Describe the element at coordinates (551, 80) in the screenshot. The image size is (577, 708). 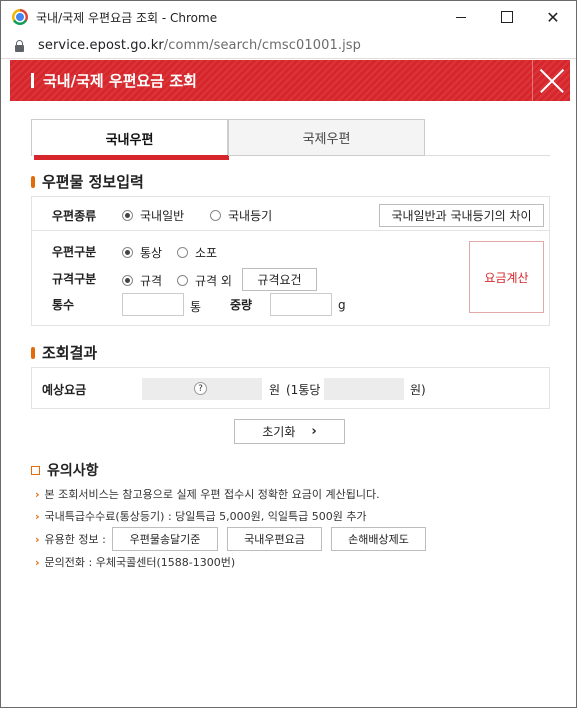
I see `close-icon` at that location.